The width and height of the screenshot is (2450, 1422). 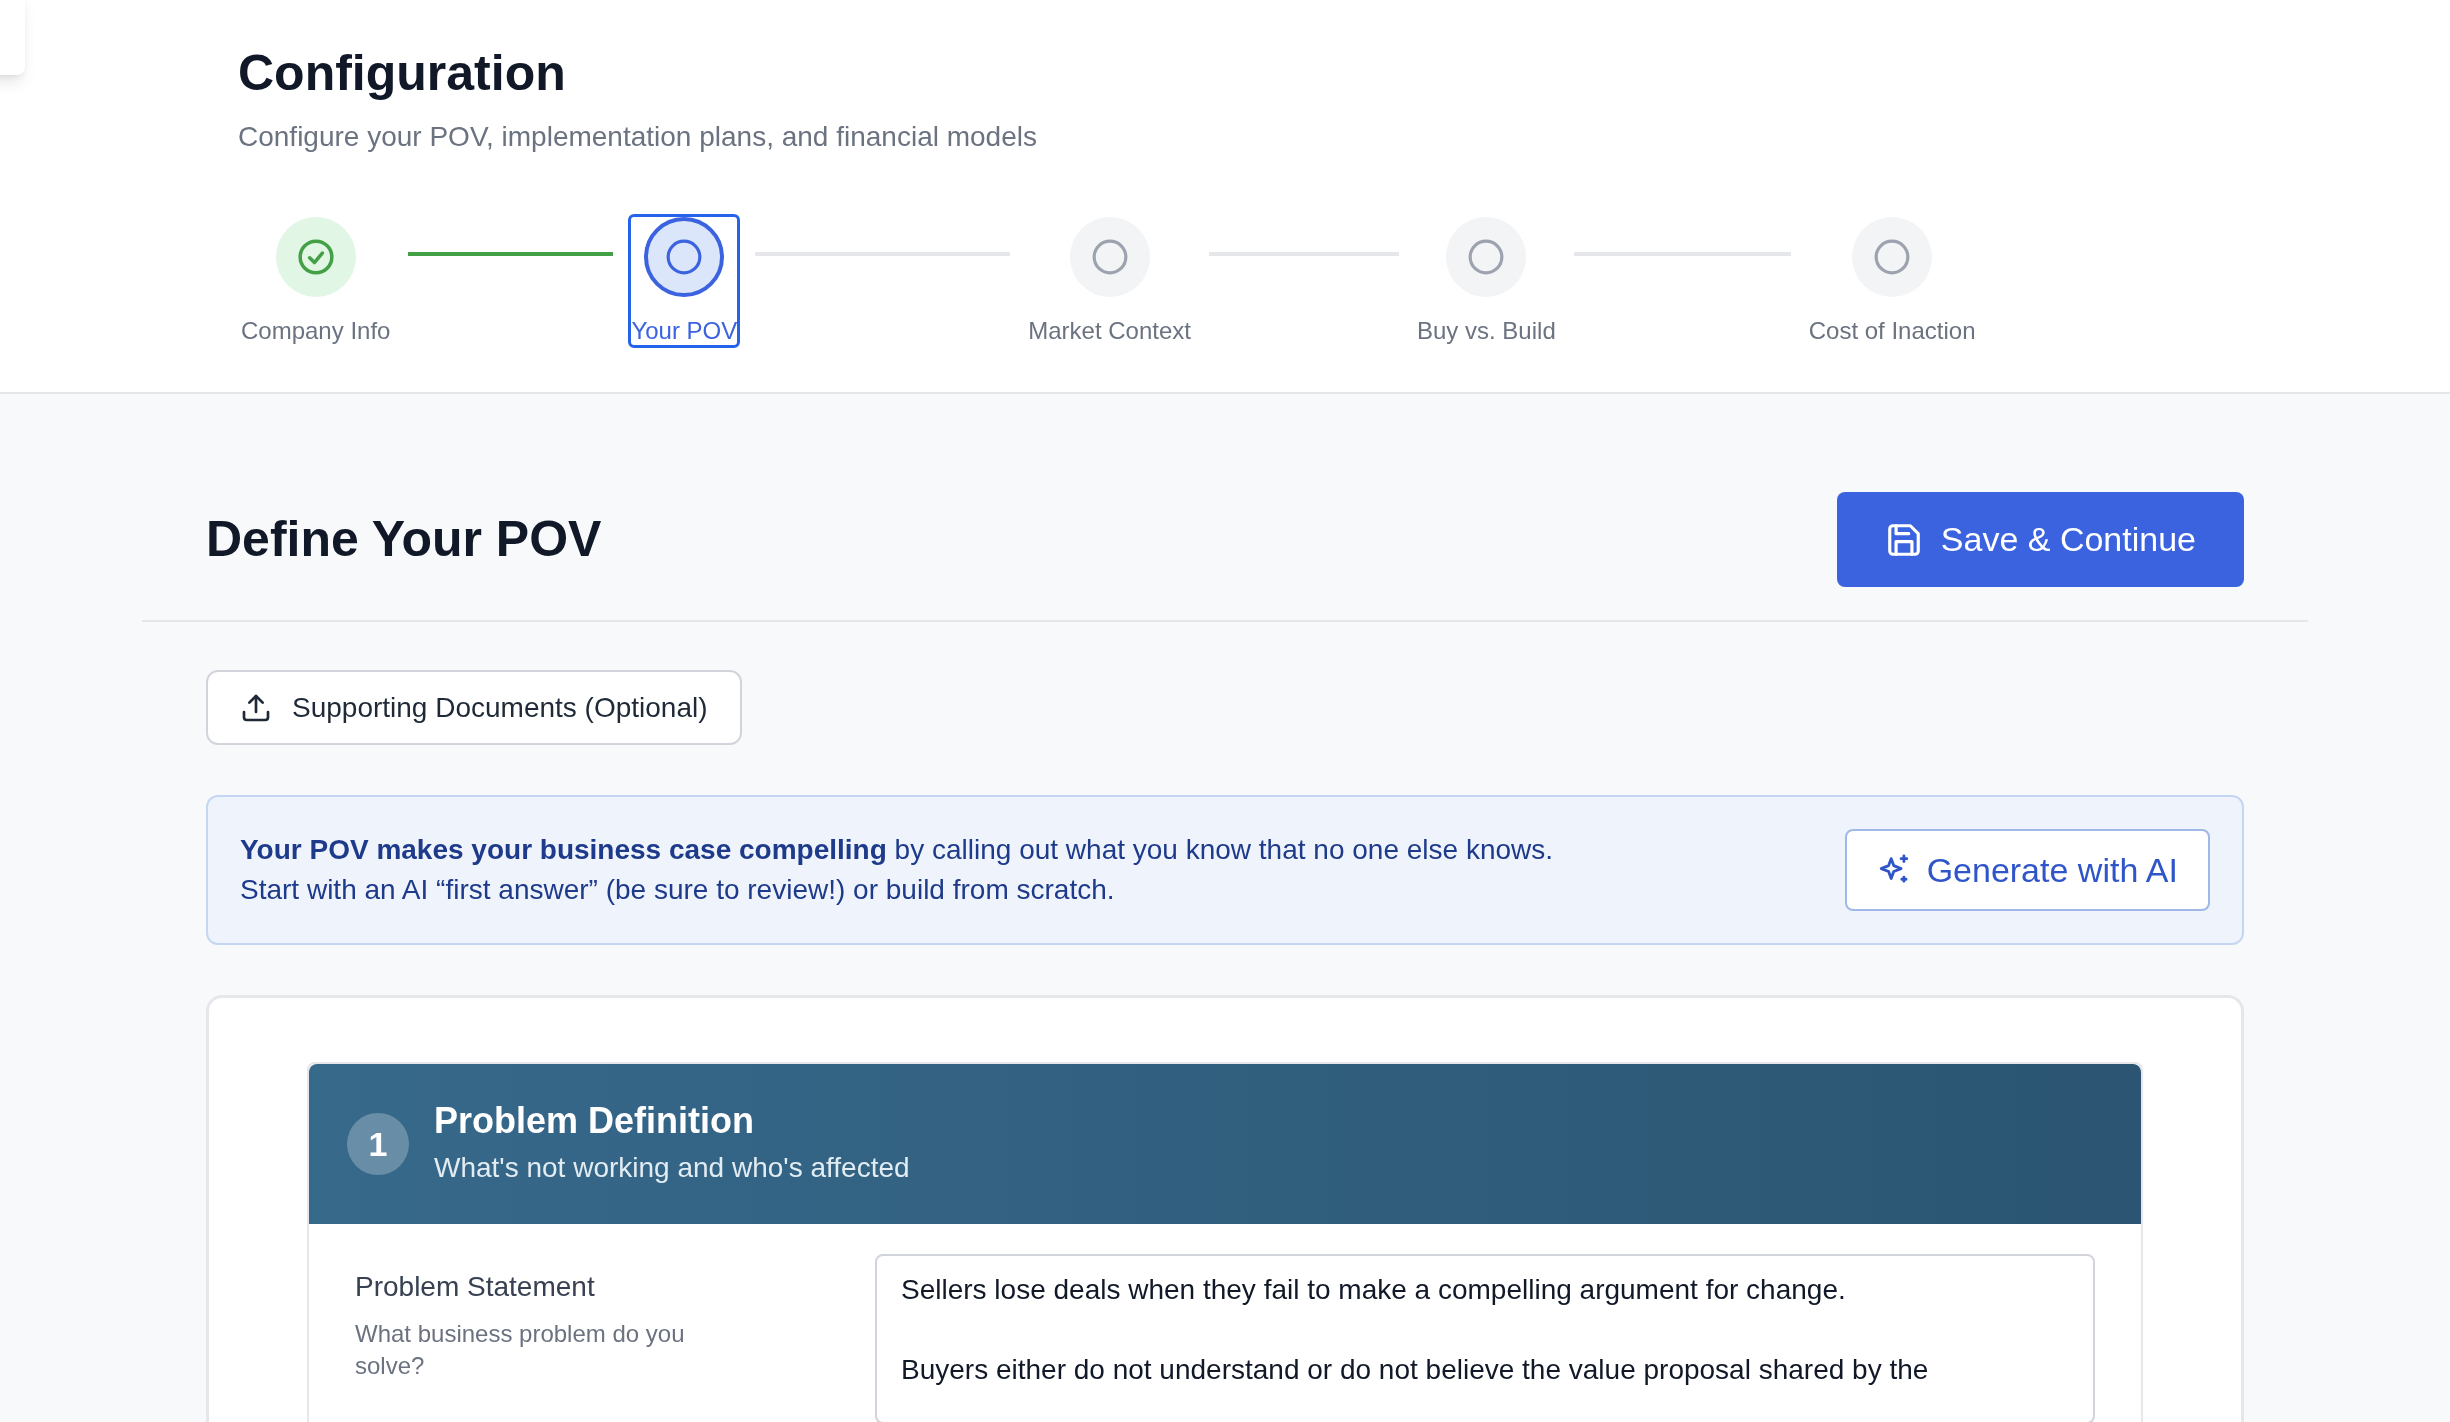 What do you see at coordinates (1485, 1338) in the screenshot?
I see `problem-statement-field: Sellers lose deals when they fail to make a compelling argument for change. Buyers either do not understand or do not believe the value proposal shared by the` at bounding box center [1485, 1338].